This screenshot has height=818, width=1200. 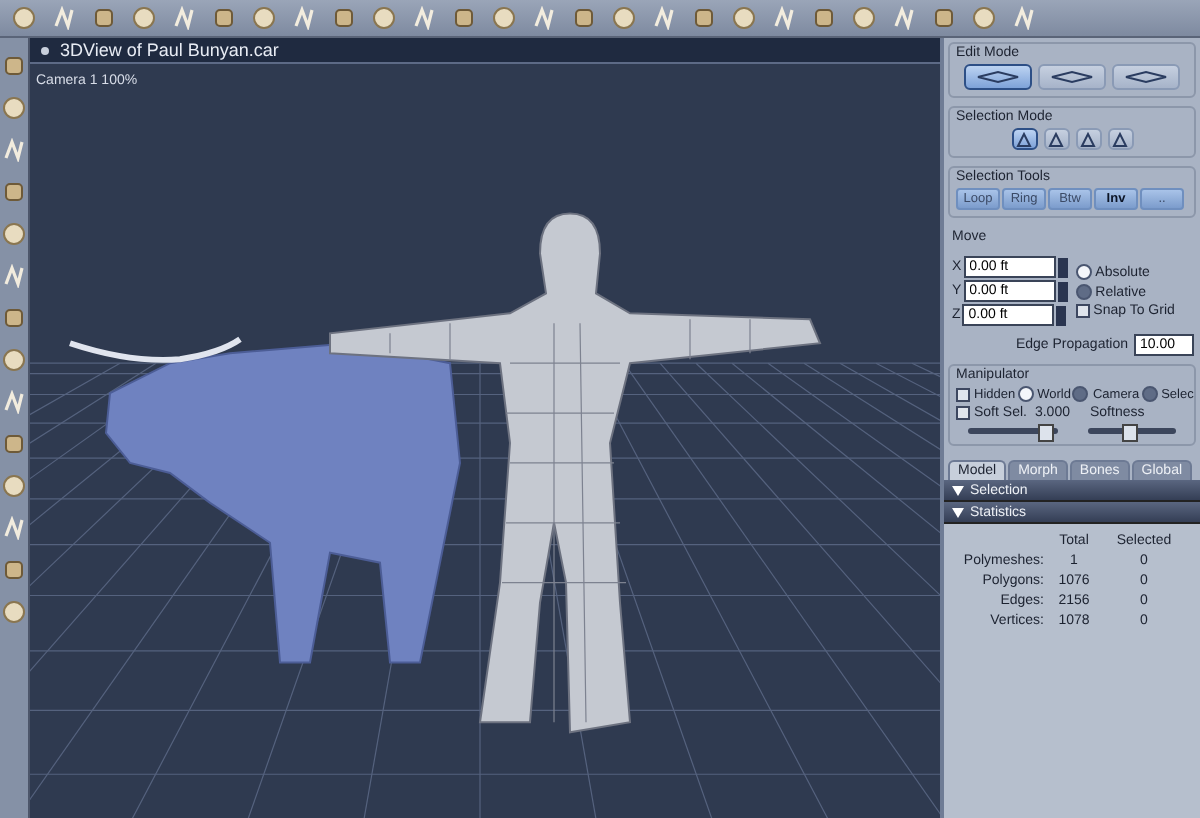 I want to click on view-title: 3DView of Paul Bunyan.car, so click(x=169, y=50).